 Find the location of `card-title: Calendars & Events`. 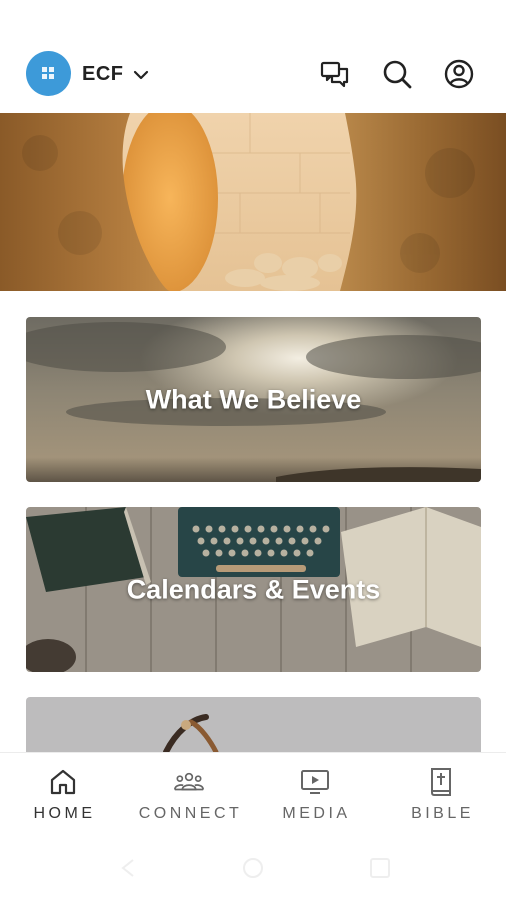

card-title: Calendars & Events is located at coordinates (253, 589).